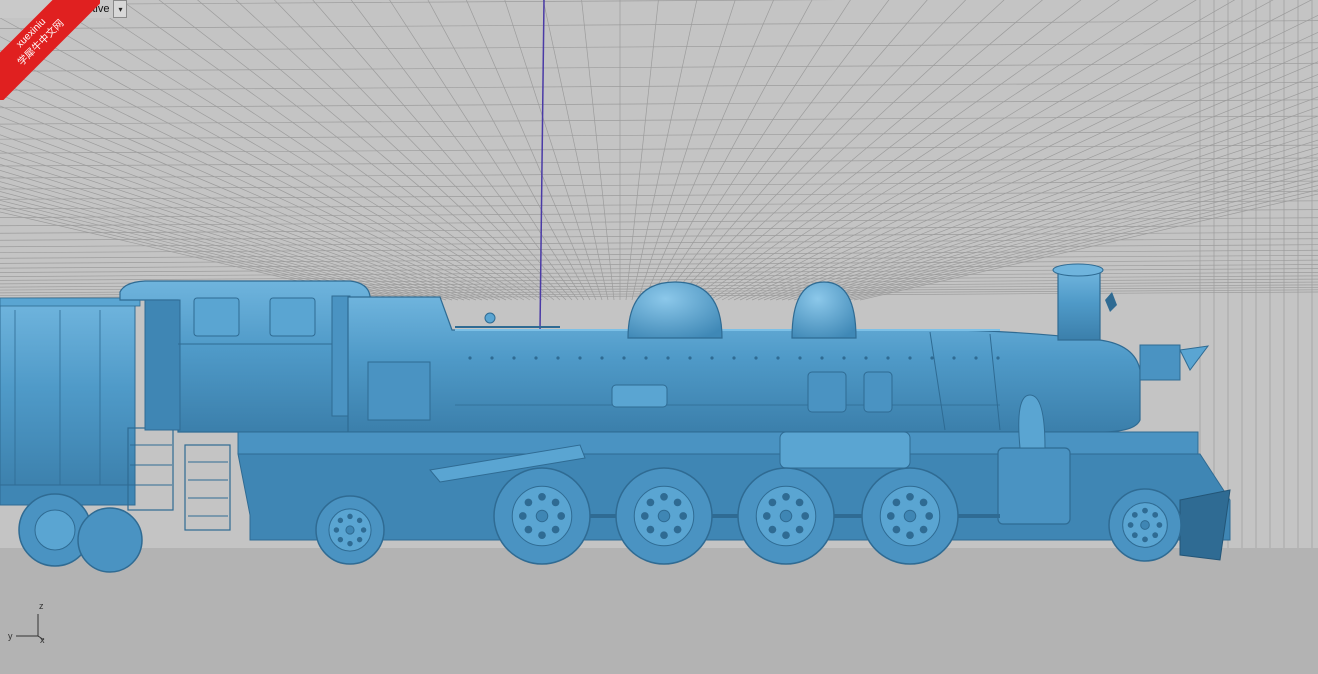 This screenshot has height=674, width=1318. I want to click on watermark-ribbon: xuexiniu 学犀牛中文网, so click(50, 50).